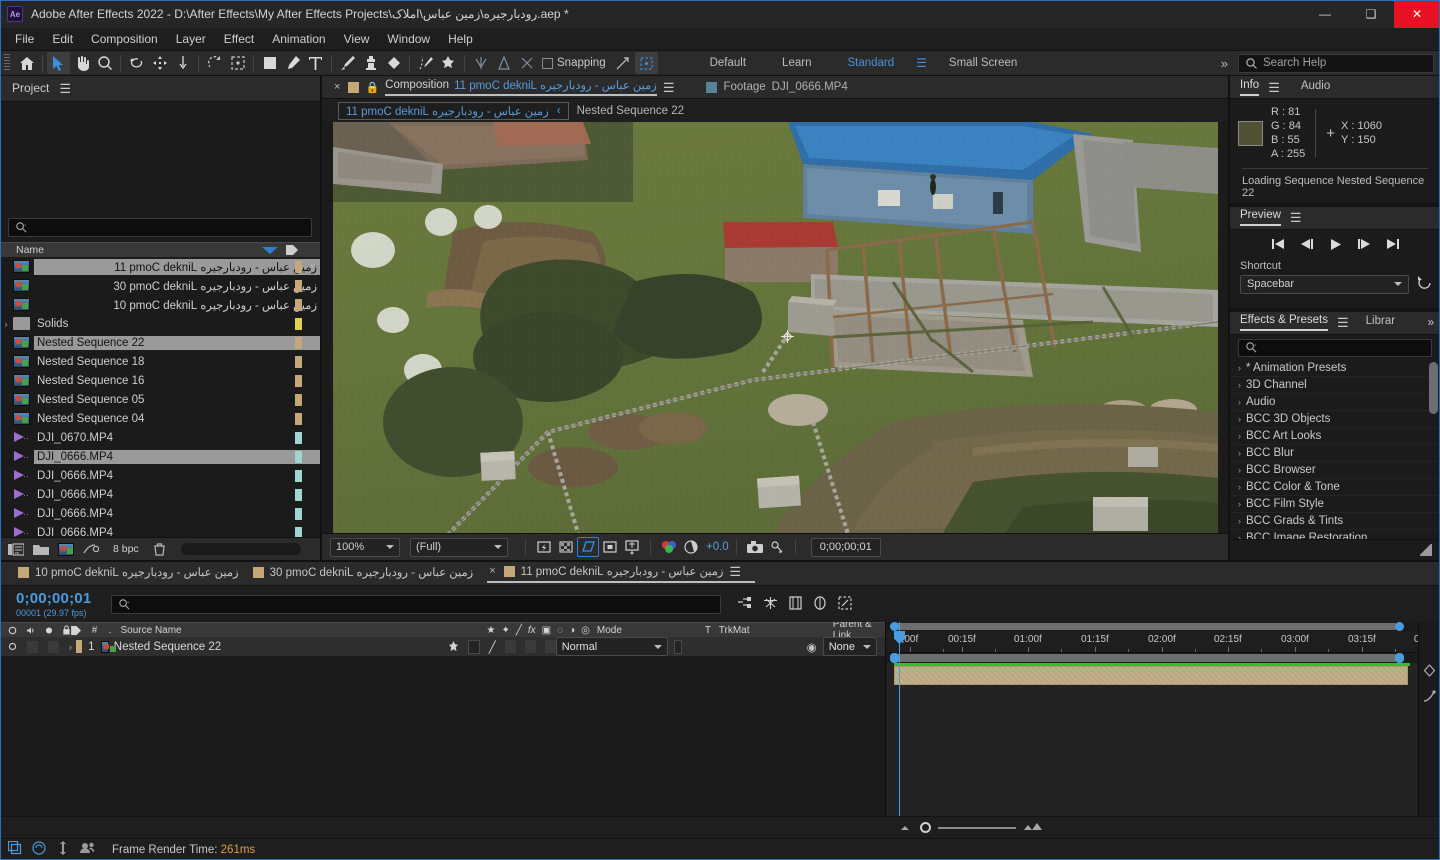 This screenshot has height=860, width=1440. What do you see at coordinates (632, 547) in the screenshot?
I see `pixel-aspect-correction-icon` at bounding box center [632, 547].